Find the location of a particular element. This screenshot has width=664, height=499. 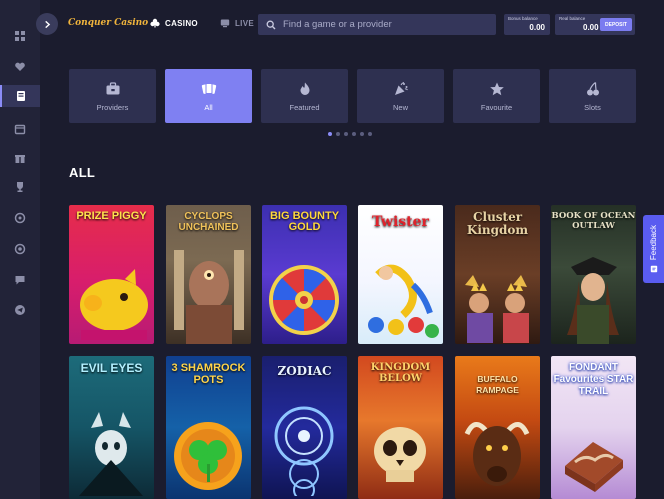

game-title: BIG BOUNTY GOLD is located at coordinates (304, 221).